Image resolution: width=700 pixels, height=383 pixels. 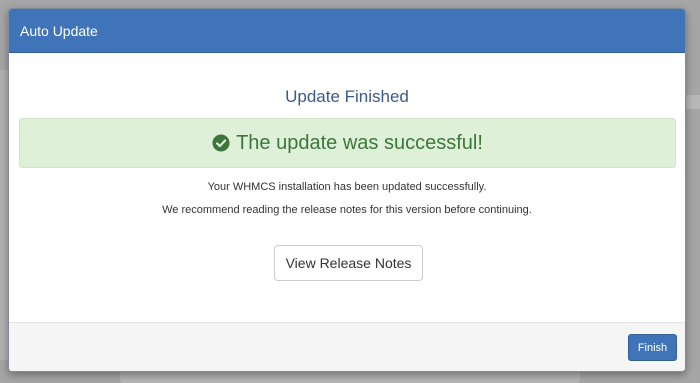 What do you see at coordinates (693, 102) in the screenshot?
I see `backdrop-panel-right` at bounding box center [693, 102].